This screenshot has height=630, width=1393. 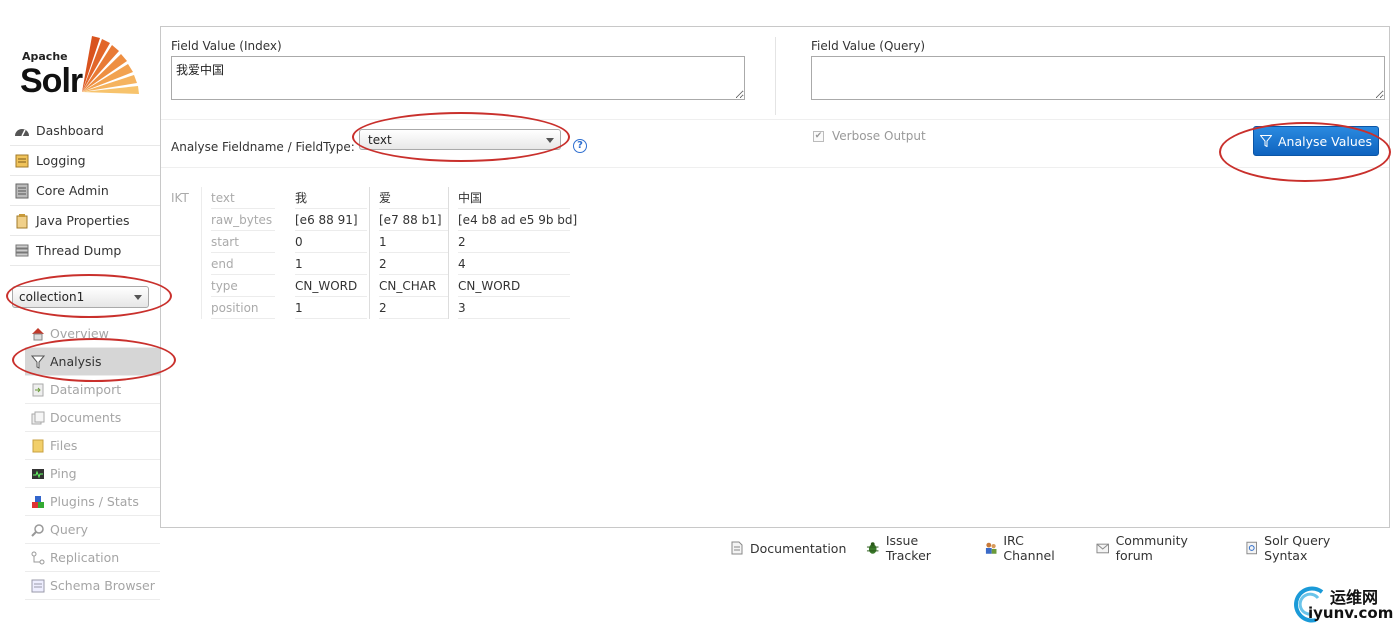 What do you see at coordinates (69, 529) in the screenshot?
I see `core-nav-query-label: Query` at bounding box center [69, 529].